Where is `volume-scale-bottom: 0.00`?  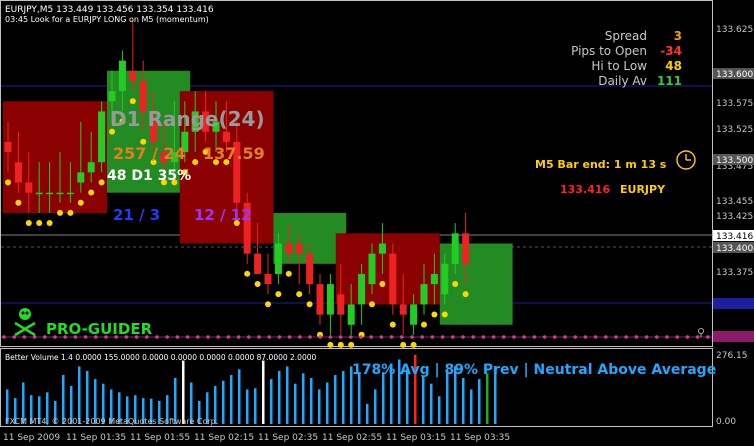 volume-scale-bottom: 0.00 is located at coordinates (726, 422).